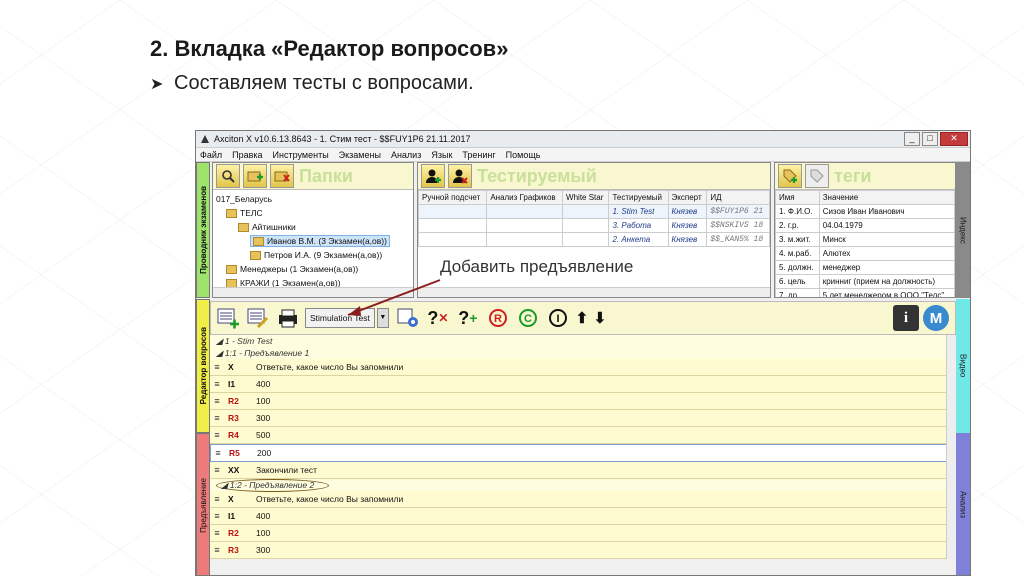 Image resolution: width=1024 pixels, height=576 pixels. Describe the element at coordinates (394, 297) in the screenshot. I see `annotation-arrow` at that location.